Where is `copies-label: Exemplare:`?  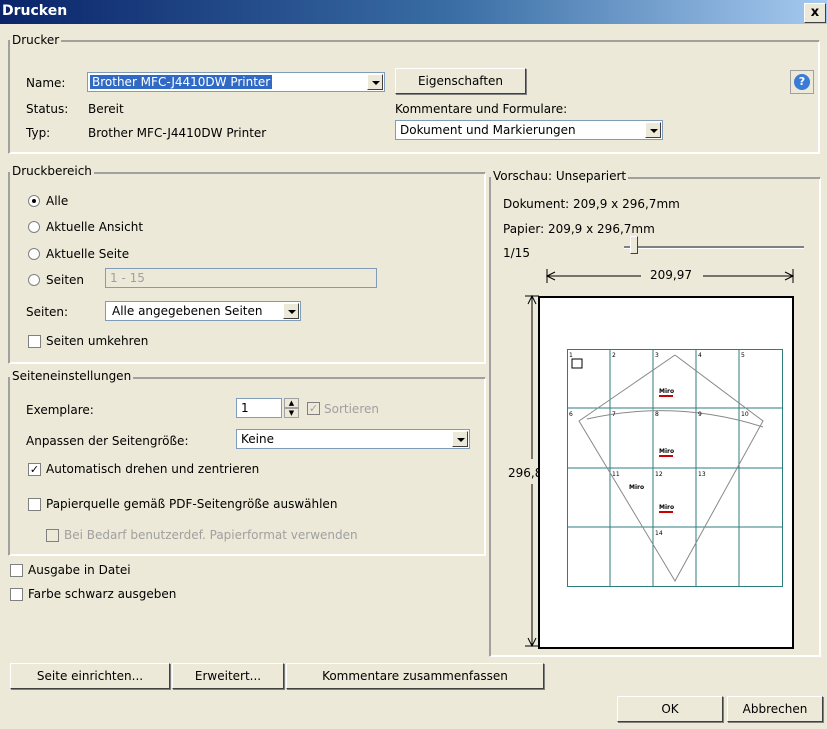
copies-label: Exemplare: is located at coordinates (60, 410).